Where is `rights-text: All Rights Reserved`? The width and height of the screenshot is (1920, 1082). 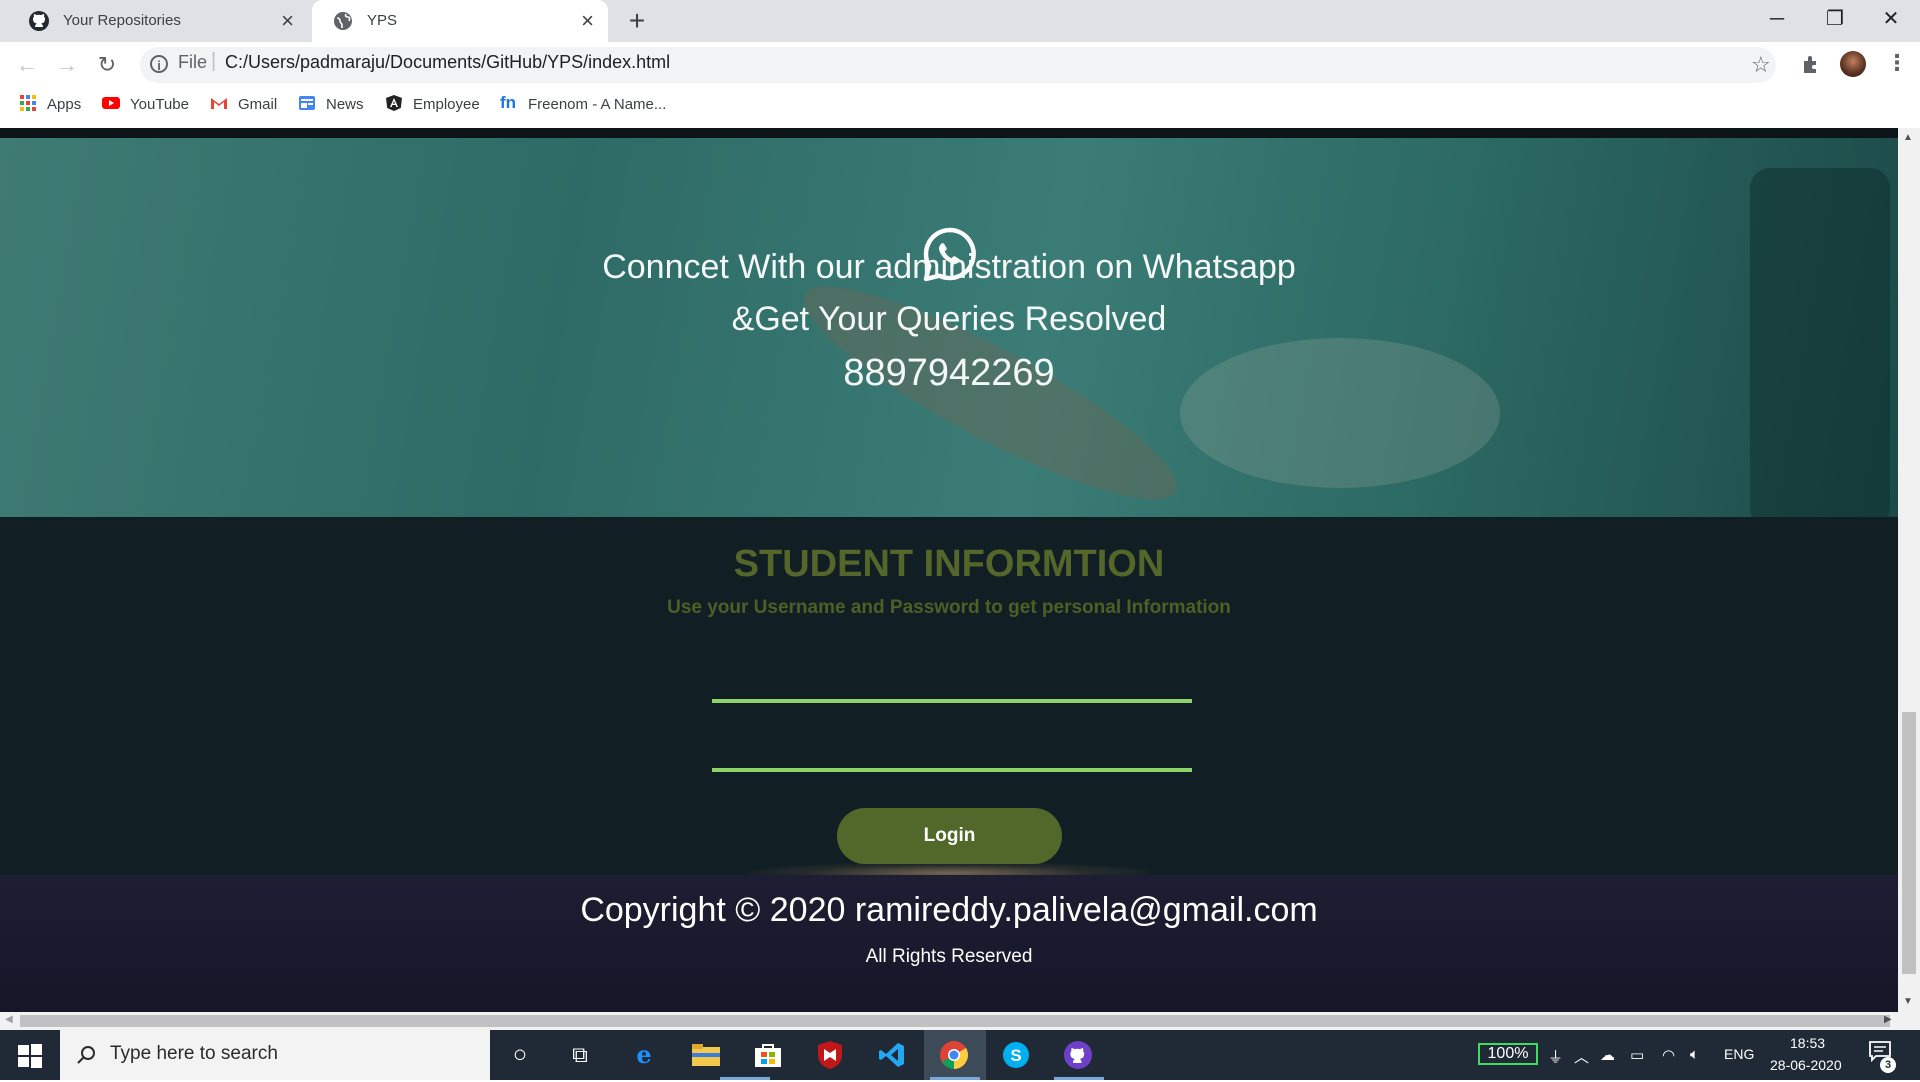
rights-text: All Rights Reserved is located at coordinates (949, 956).